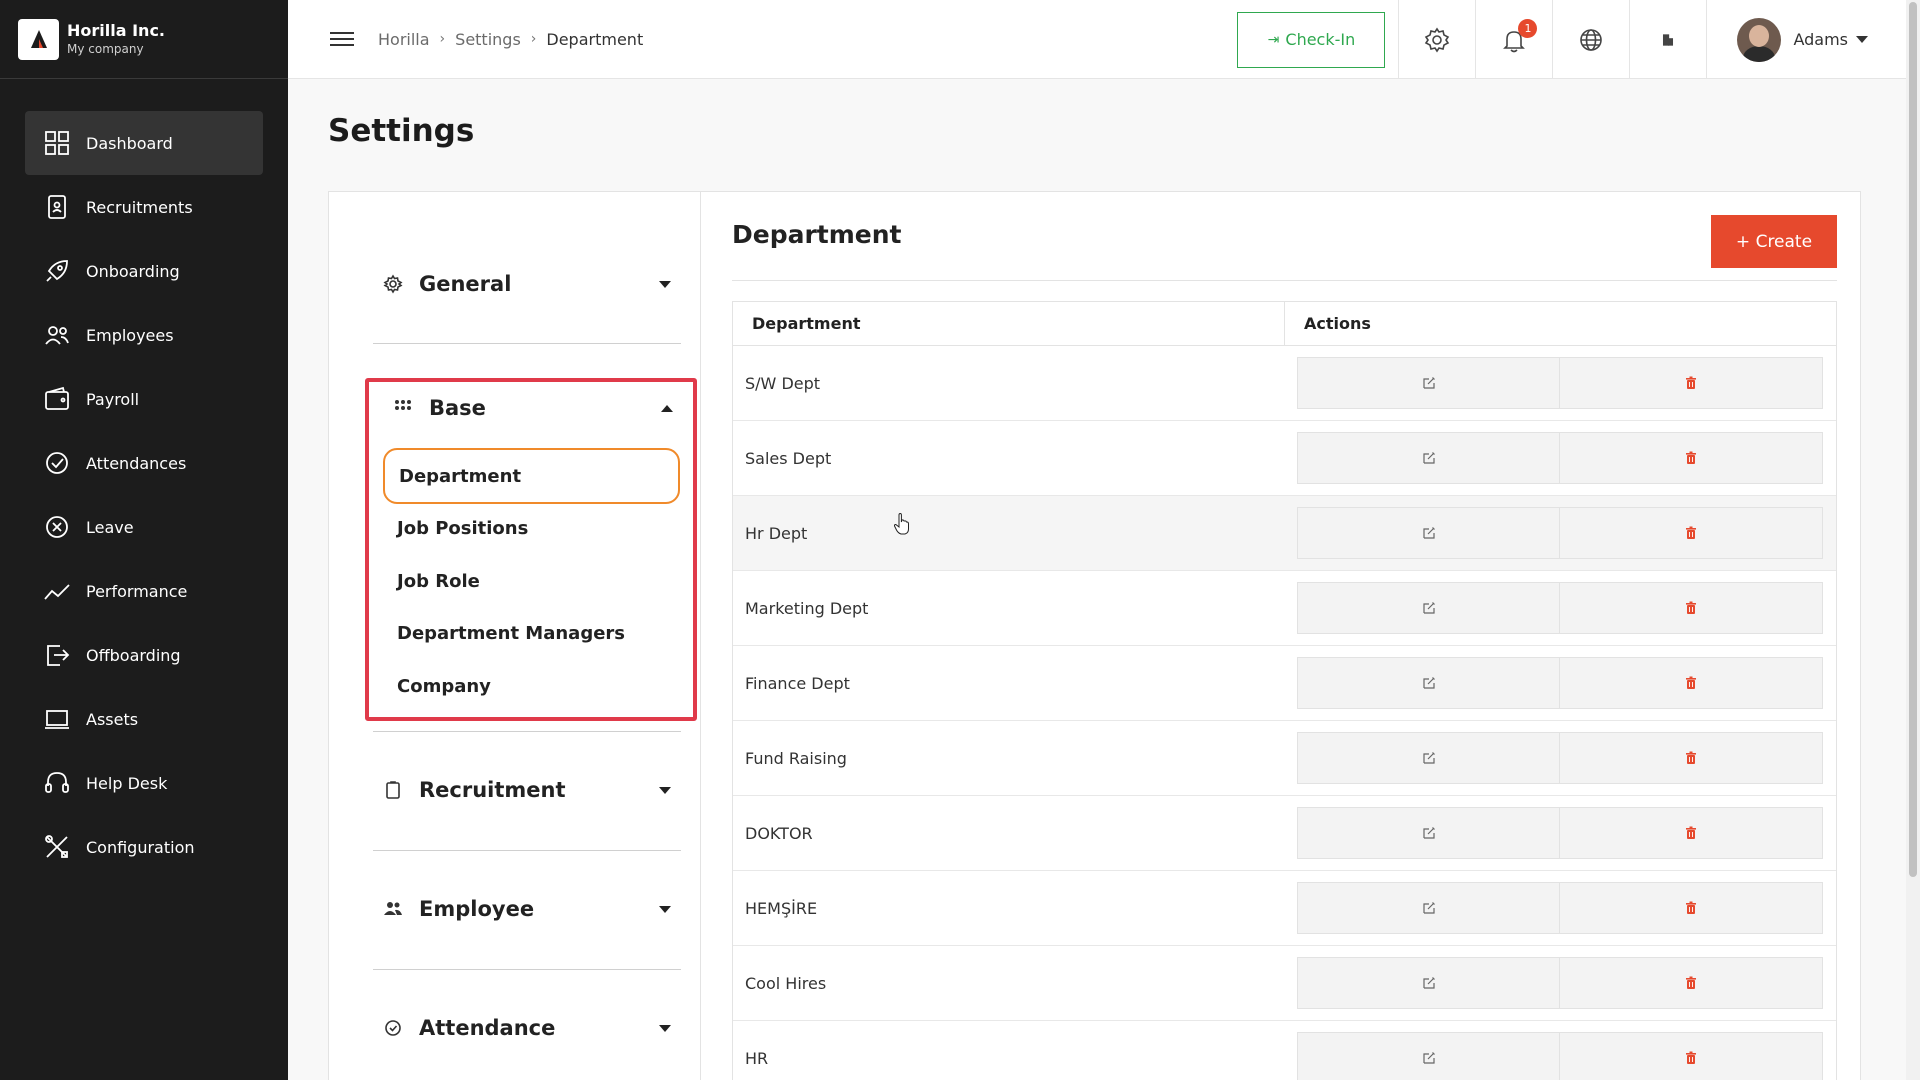 Image resolution: width=1920 pixels, height=1080 pixels. What do you see at coordinates (531, 476) in the screenshot?
I see `settings-item-department: Department` at bounding box center [531, 476].